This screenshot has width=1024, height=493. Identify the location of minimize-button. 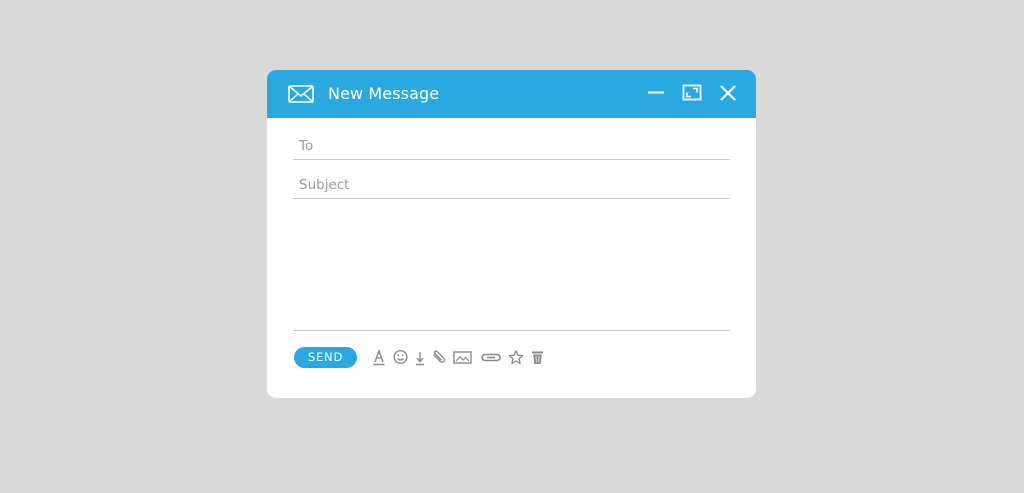
(656, 93).